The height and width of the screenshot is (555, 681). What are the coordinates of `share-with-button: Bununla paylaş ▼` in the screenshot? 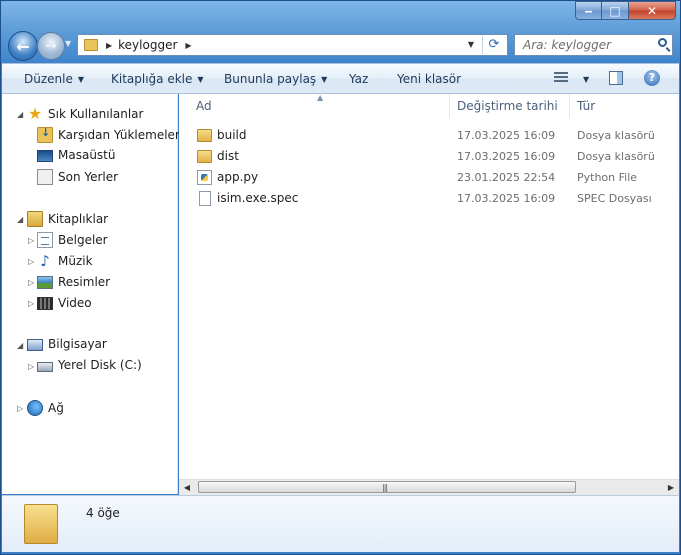 It's located at (275, 79).